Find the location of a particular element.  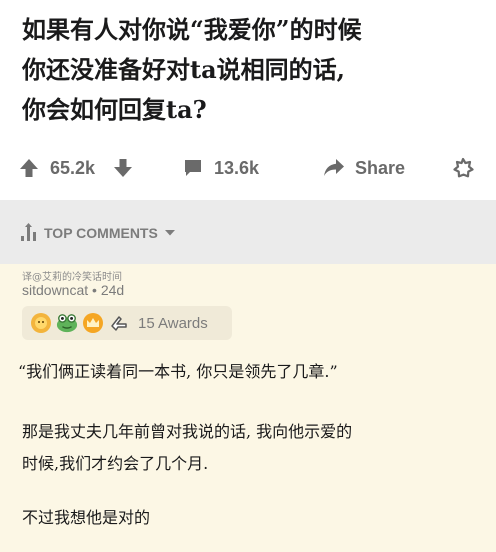

comment-author-meta: sitdowncat • 24d is located at coordinates (73, 290).